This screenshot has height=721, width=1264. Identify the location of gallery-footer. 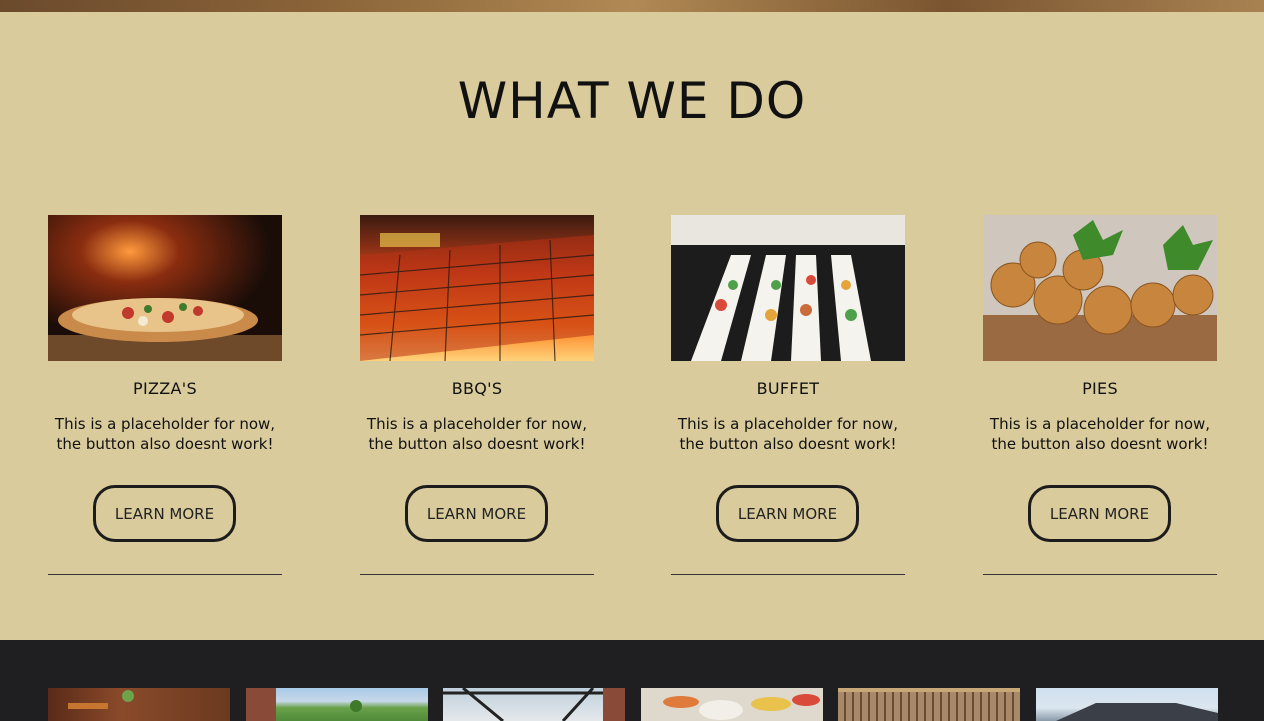
(632, 680).